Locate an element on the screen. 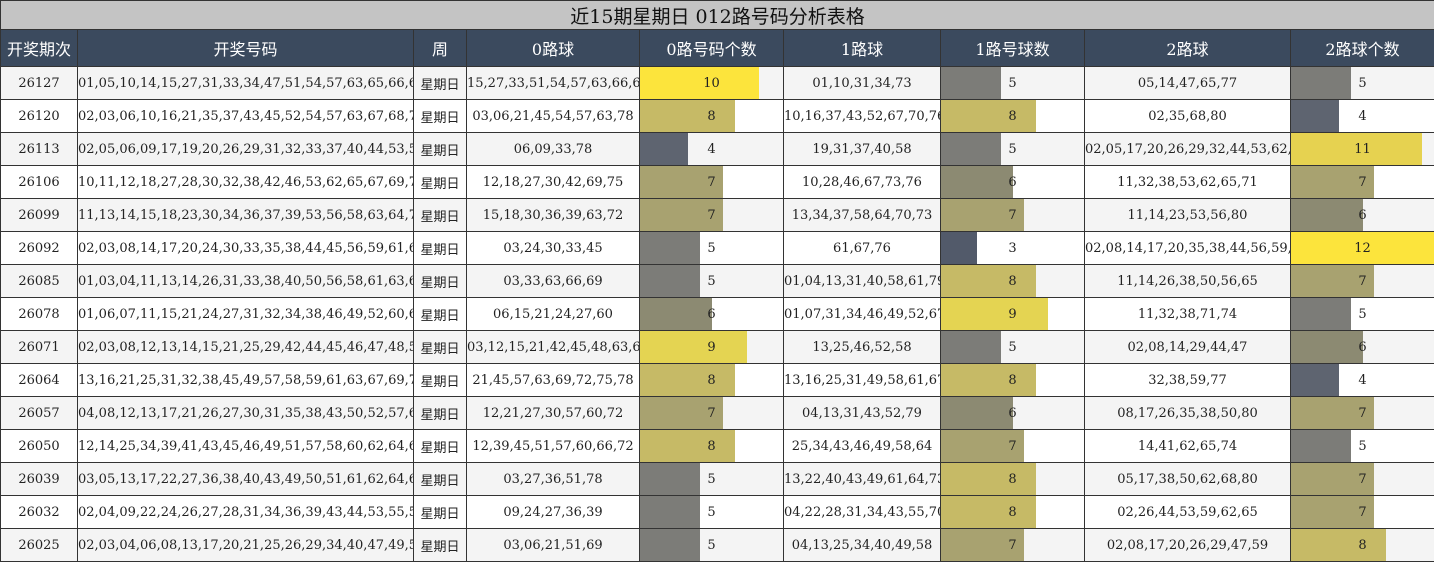 This screenshot has height=562, width=1434. header-period: 开奖期次 is located at coordinates (39, 48).